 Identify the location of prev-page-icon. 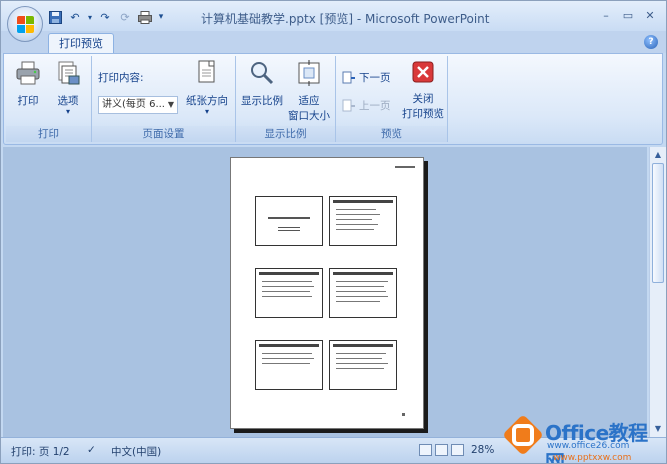
(348, 105).